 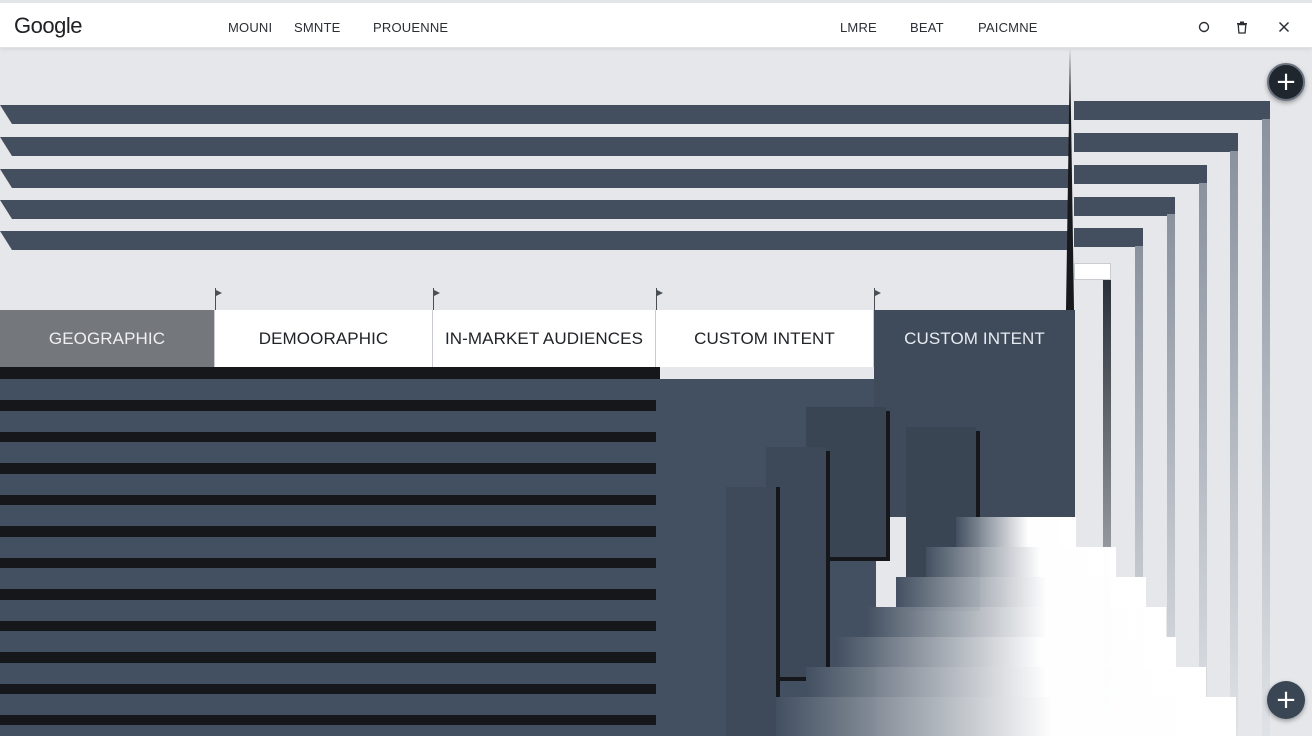 I want to click on nav-item-beat: BEAT, so click(x=927, y=27).